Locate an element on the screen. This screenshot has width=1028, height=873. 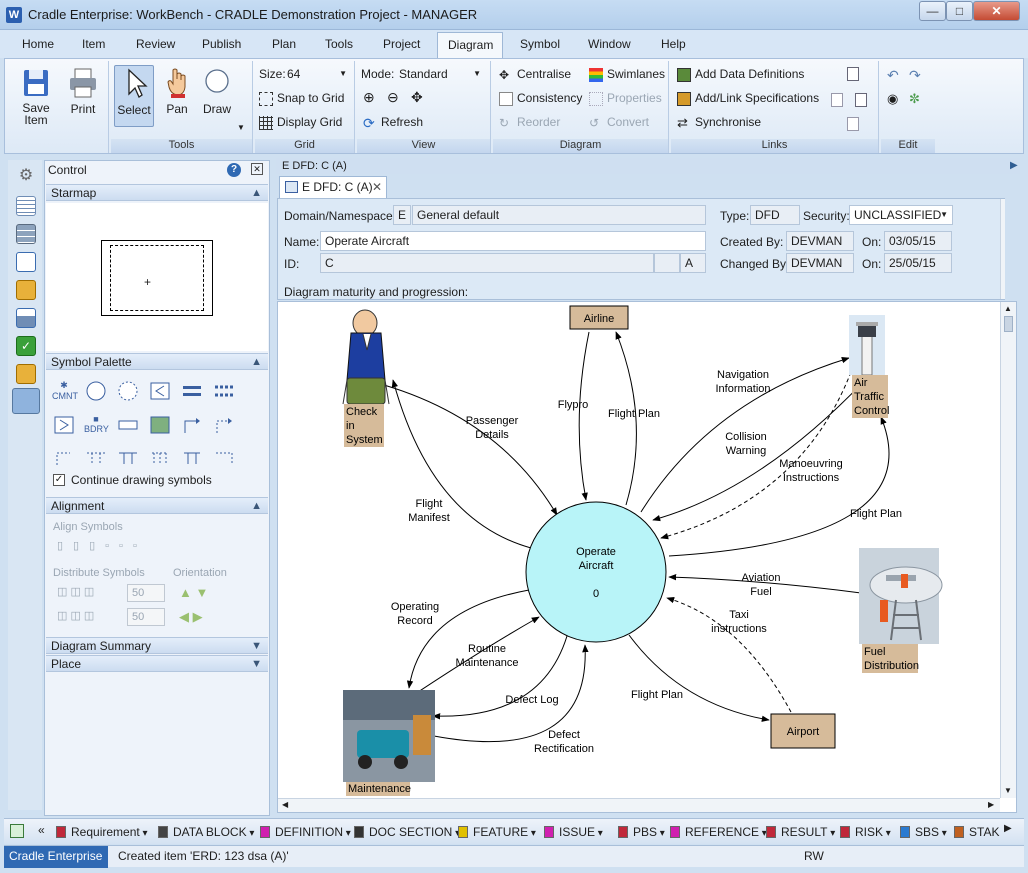
horizontal-spacing-field: 50 is located at coordinates (146, 593).